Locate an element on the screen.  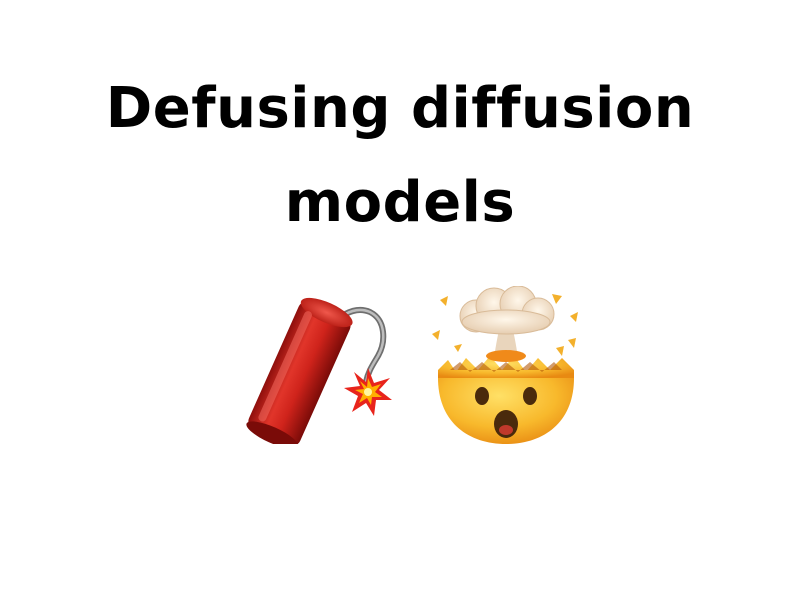
exploding-head-icon is located at coordinates (505, 365).